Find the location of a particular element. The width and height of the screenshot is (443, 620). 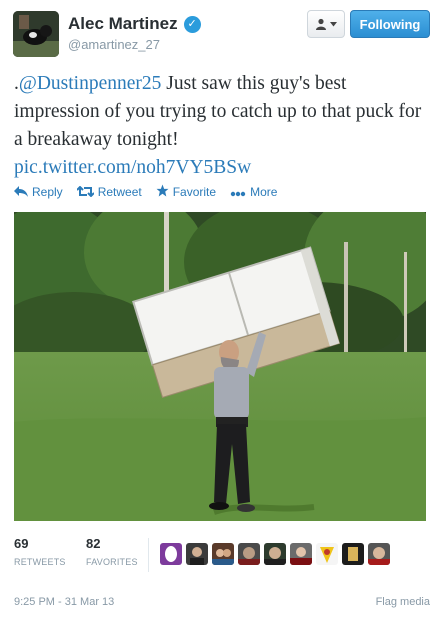

user-actions-dropdown is located at coordinates (326, 24).